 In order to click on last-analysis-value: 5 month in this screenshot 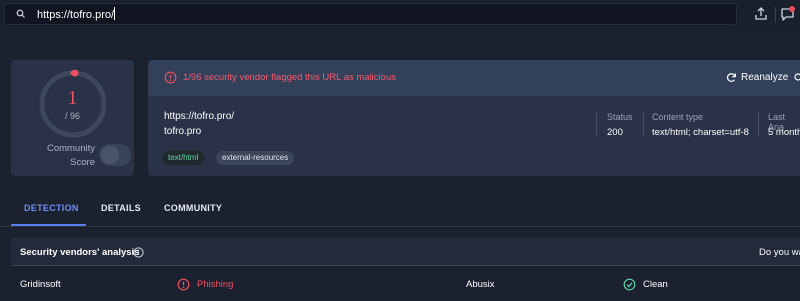, I will do `click(784, 132)`.